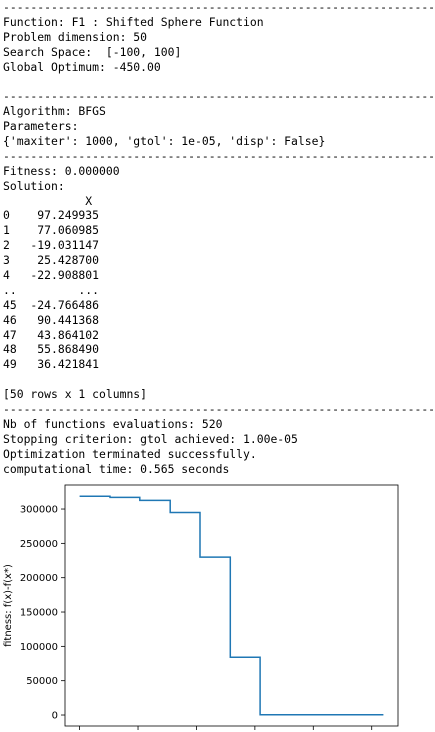  What do you see at coordinates (75, 36) in the screenshot?
I see `console-line: Problem dimension: 50` at bounding box center [75, 36].